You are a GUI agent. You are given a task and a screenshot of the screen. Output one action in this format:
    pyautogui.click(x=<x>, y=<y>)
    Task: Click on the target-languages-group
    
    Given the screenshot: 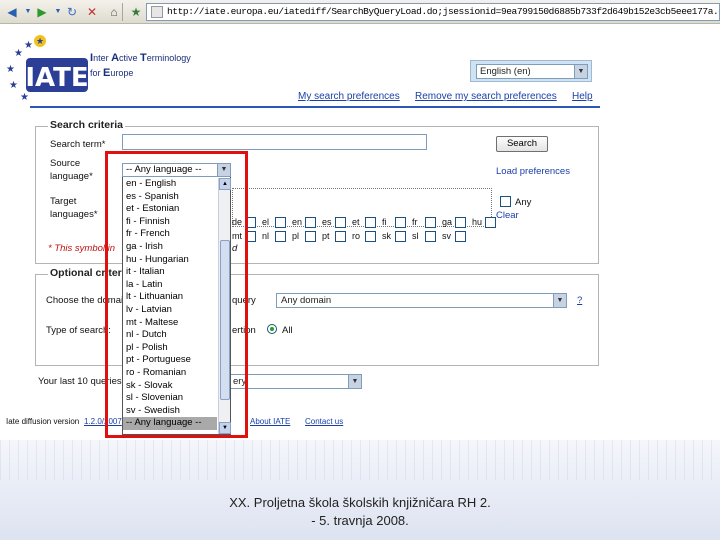 What is the action you would take?
    pyautogui.click(x=362, y=207)
    